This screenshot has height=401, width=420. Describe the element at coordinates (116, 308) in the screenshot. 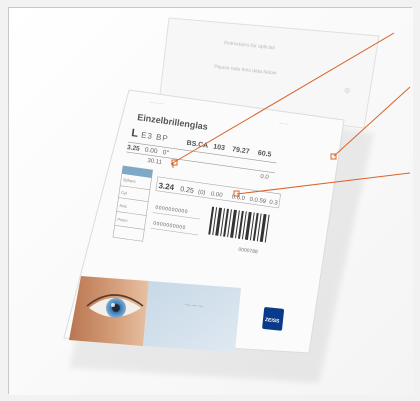

I see `eye-iris-icon` at that location.